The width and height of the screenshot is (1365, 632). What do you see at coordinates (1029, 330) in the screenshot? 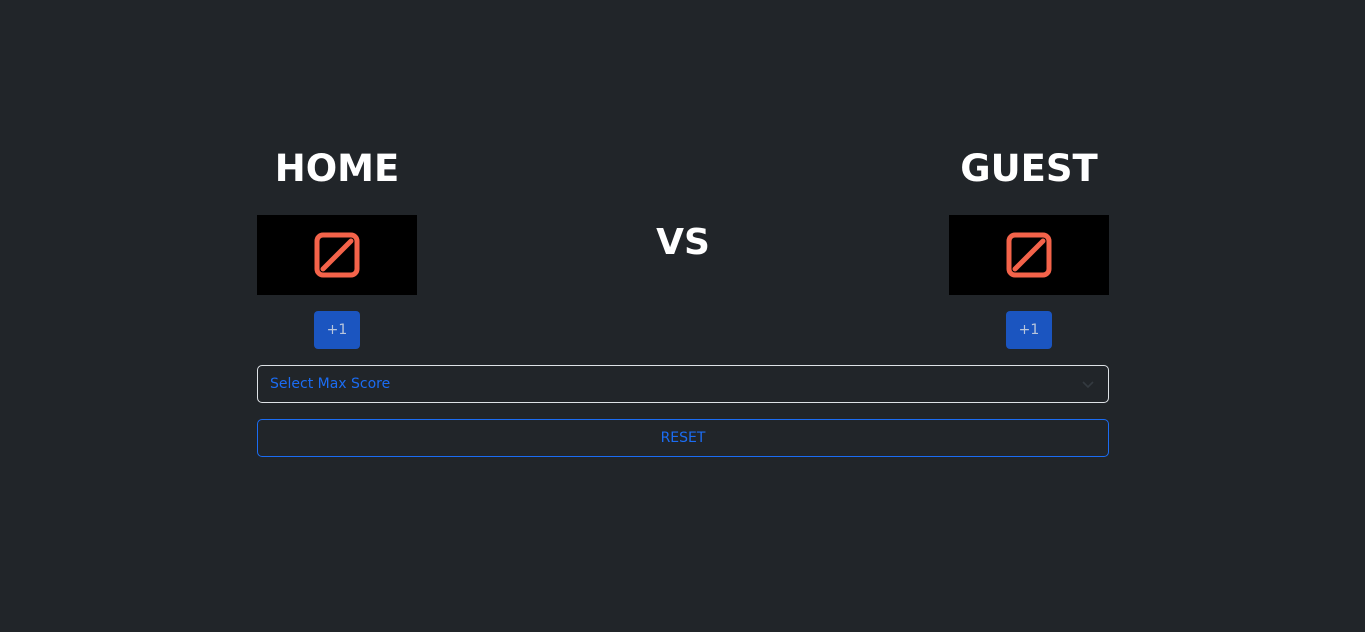
I see `guest-add-point-button: +1` at bounding box center [1029, 330].